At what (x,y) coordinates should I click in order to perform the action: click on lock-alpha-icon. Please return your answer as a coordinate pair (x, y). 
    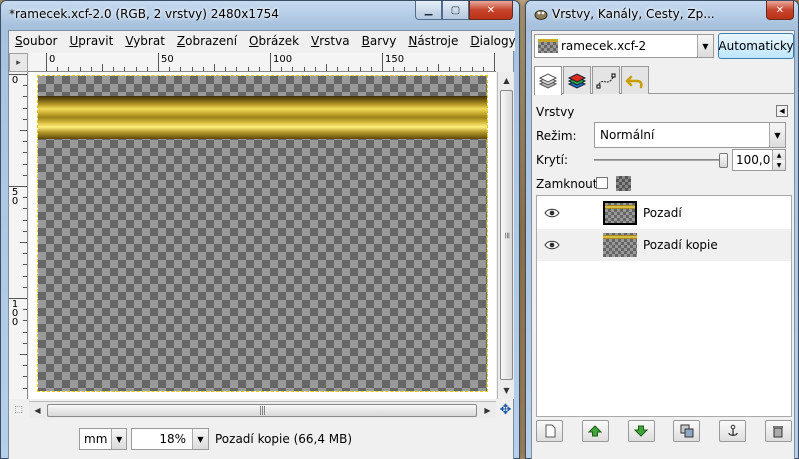
    Looking at the image, I should click on (623, 183).